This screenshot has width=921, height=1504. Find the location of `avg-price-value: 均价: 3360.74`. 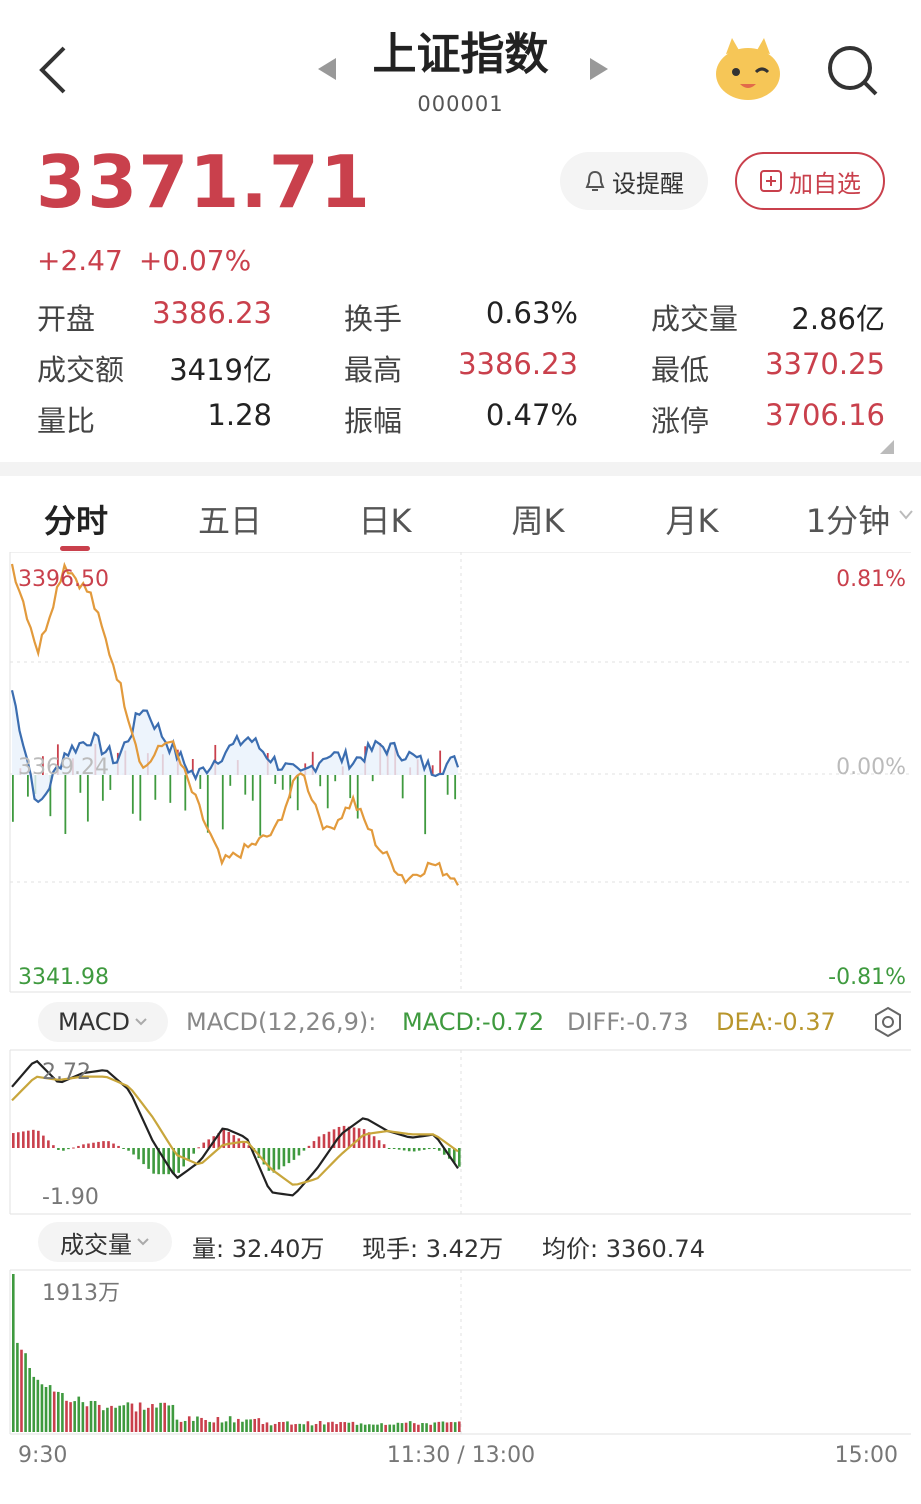

avg-price-value: 均价: 3360.74 is located at coordinates (623, 1249).